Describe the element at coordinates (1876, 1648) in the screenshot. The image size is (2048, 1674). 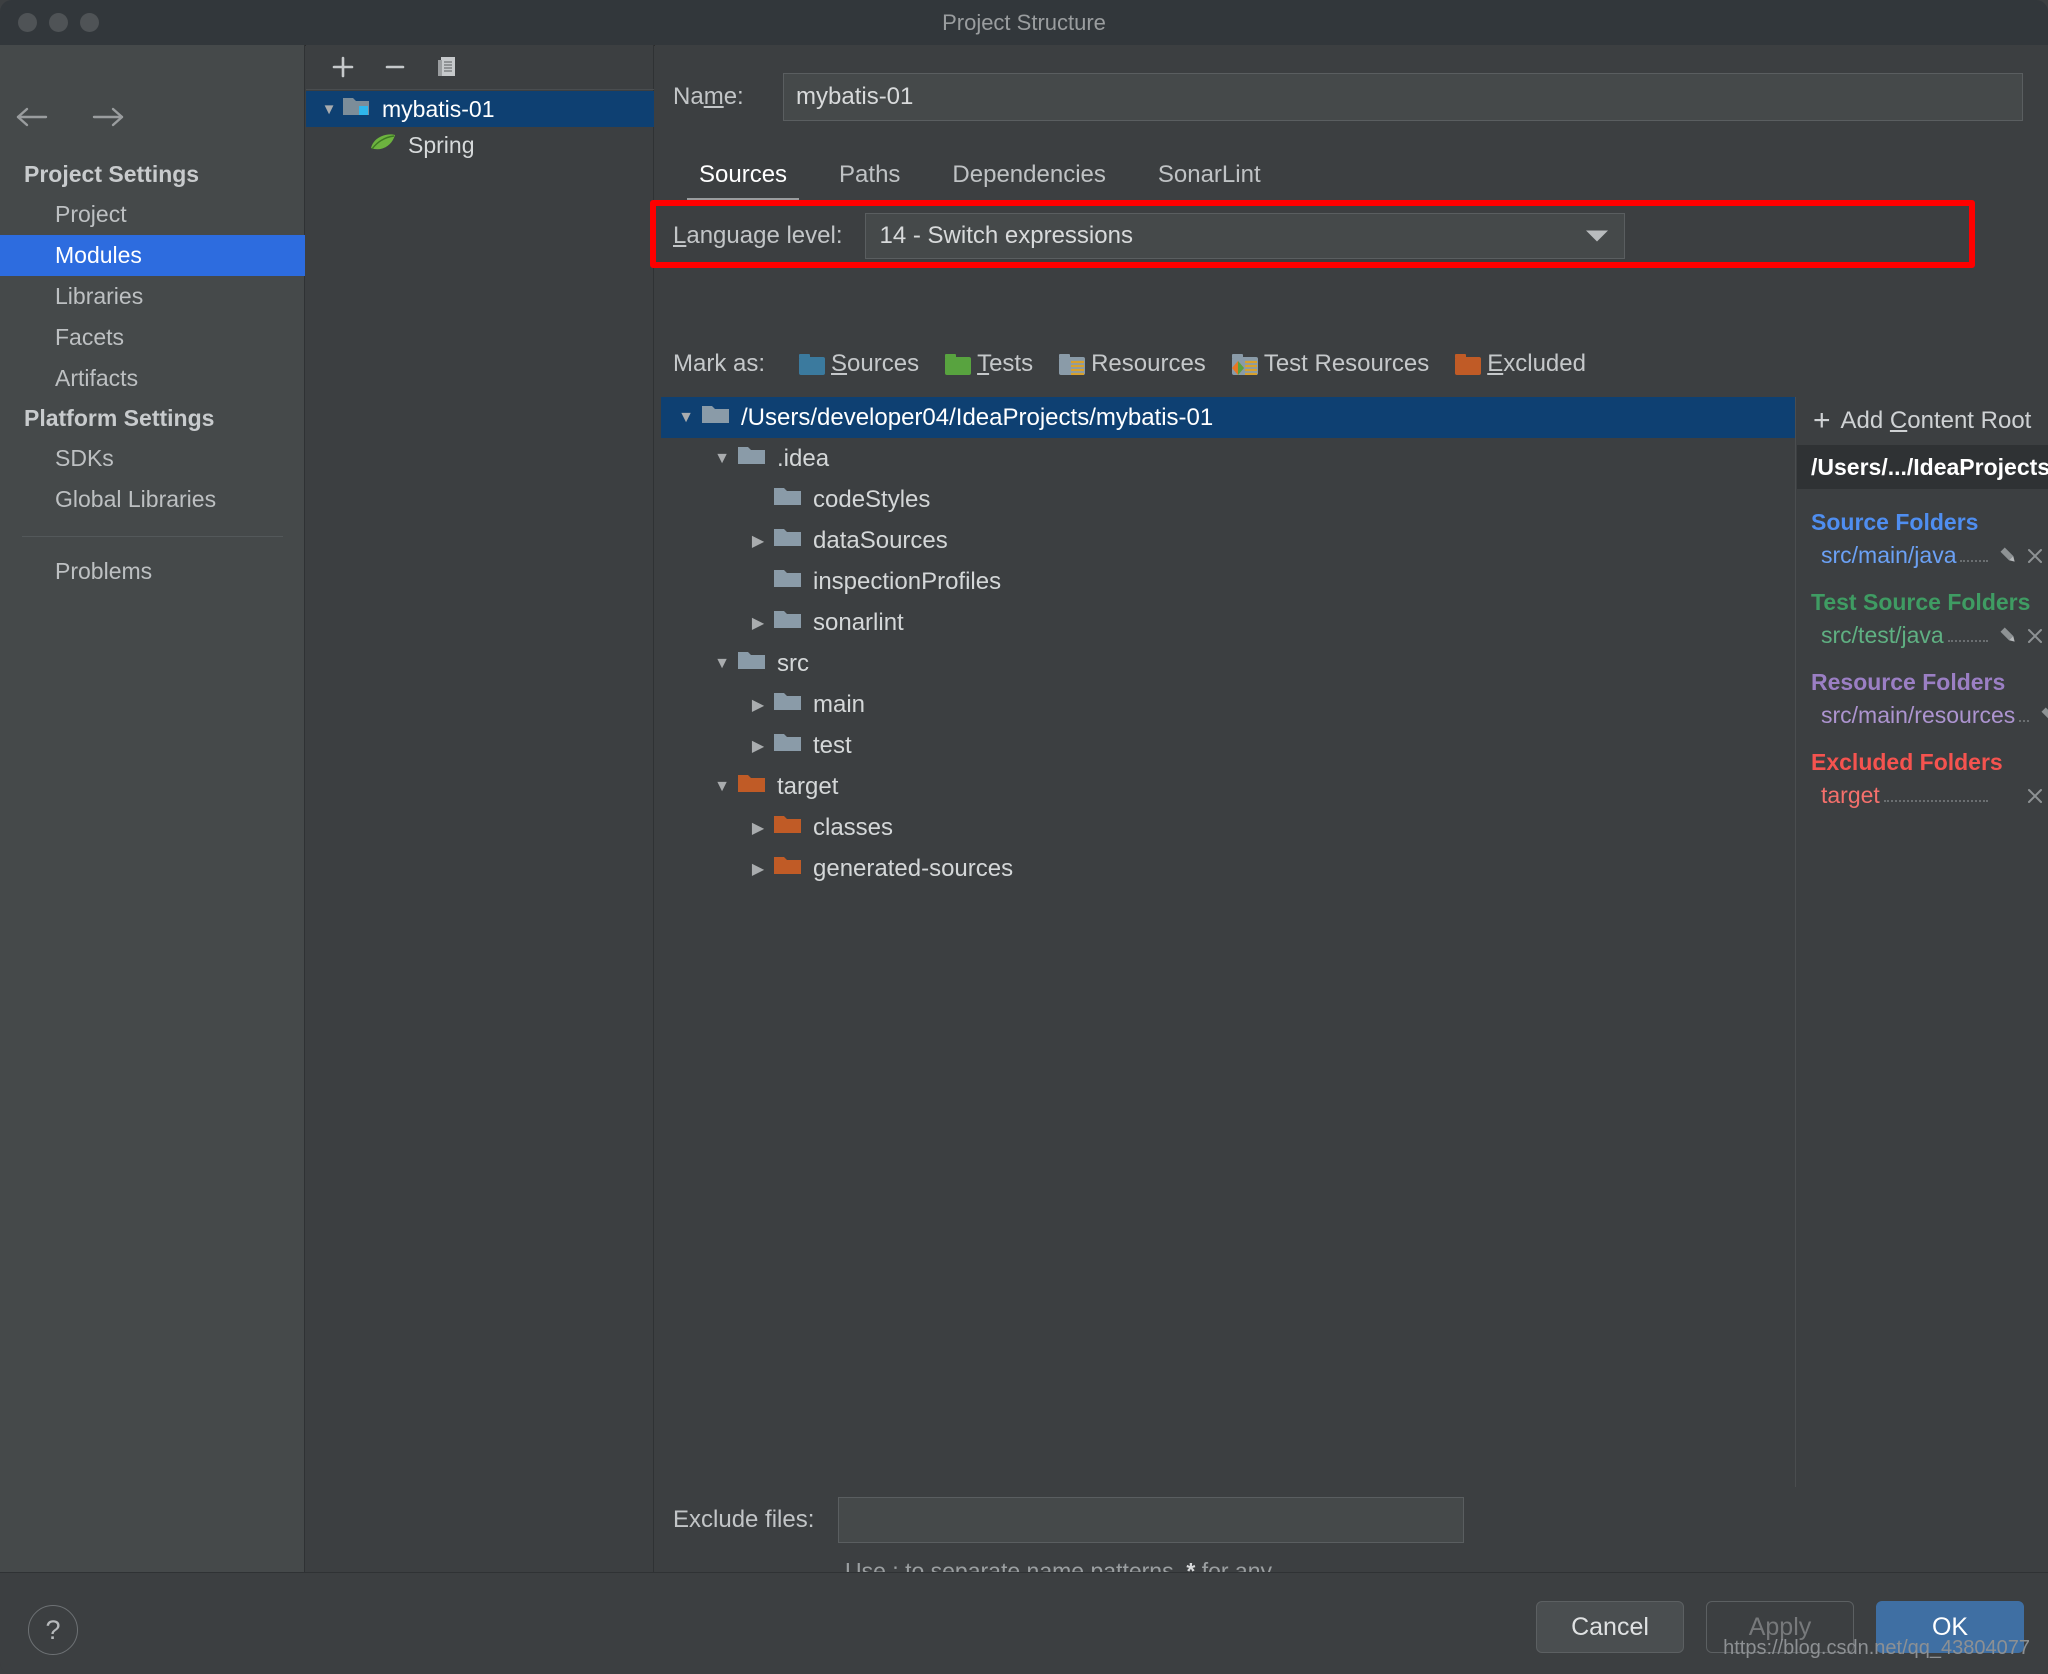
I see `watermark: https://blog.csdn.net/qq_43804077` at that location.